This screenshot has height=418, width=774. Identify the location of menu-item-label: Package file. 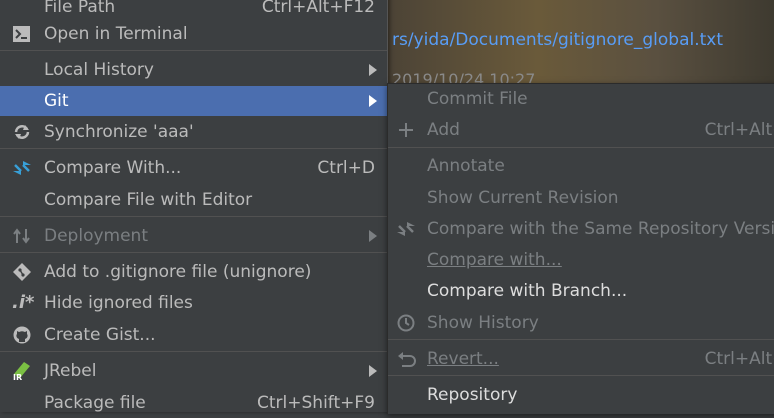
(95, 403).